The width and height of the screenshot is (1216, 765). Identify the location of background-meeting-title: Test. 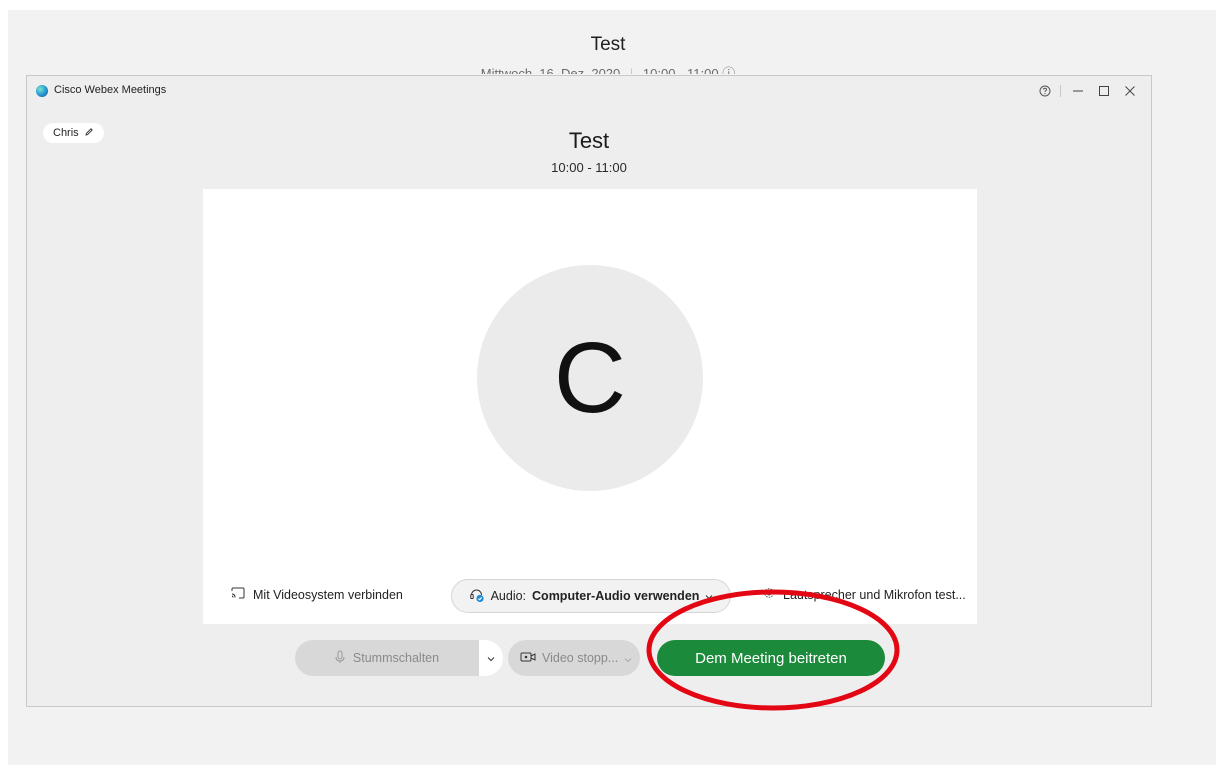
(608, 44).